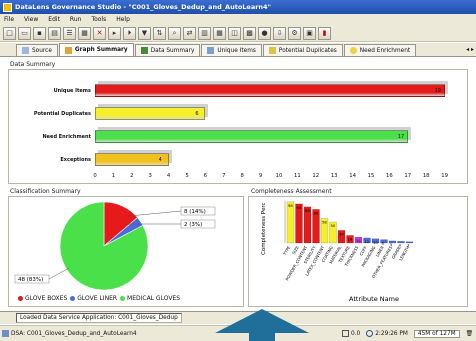 The height and width of the screenshot is (341, 476). What do you see at coordinates (204, 33) in the screenshot?
I see `chart-icon: ▥` at bounding box center [204, 33].